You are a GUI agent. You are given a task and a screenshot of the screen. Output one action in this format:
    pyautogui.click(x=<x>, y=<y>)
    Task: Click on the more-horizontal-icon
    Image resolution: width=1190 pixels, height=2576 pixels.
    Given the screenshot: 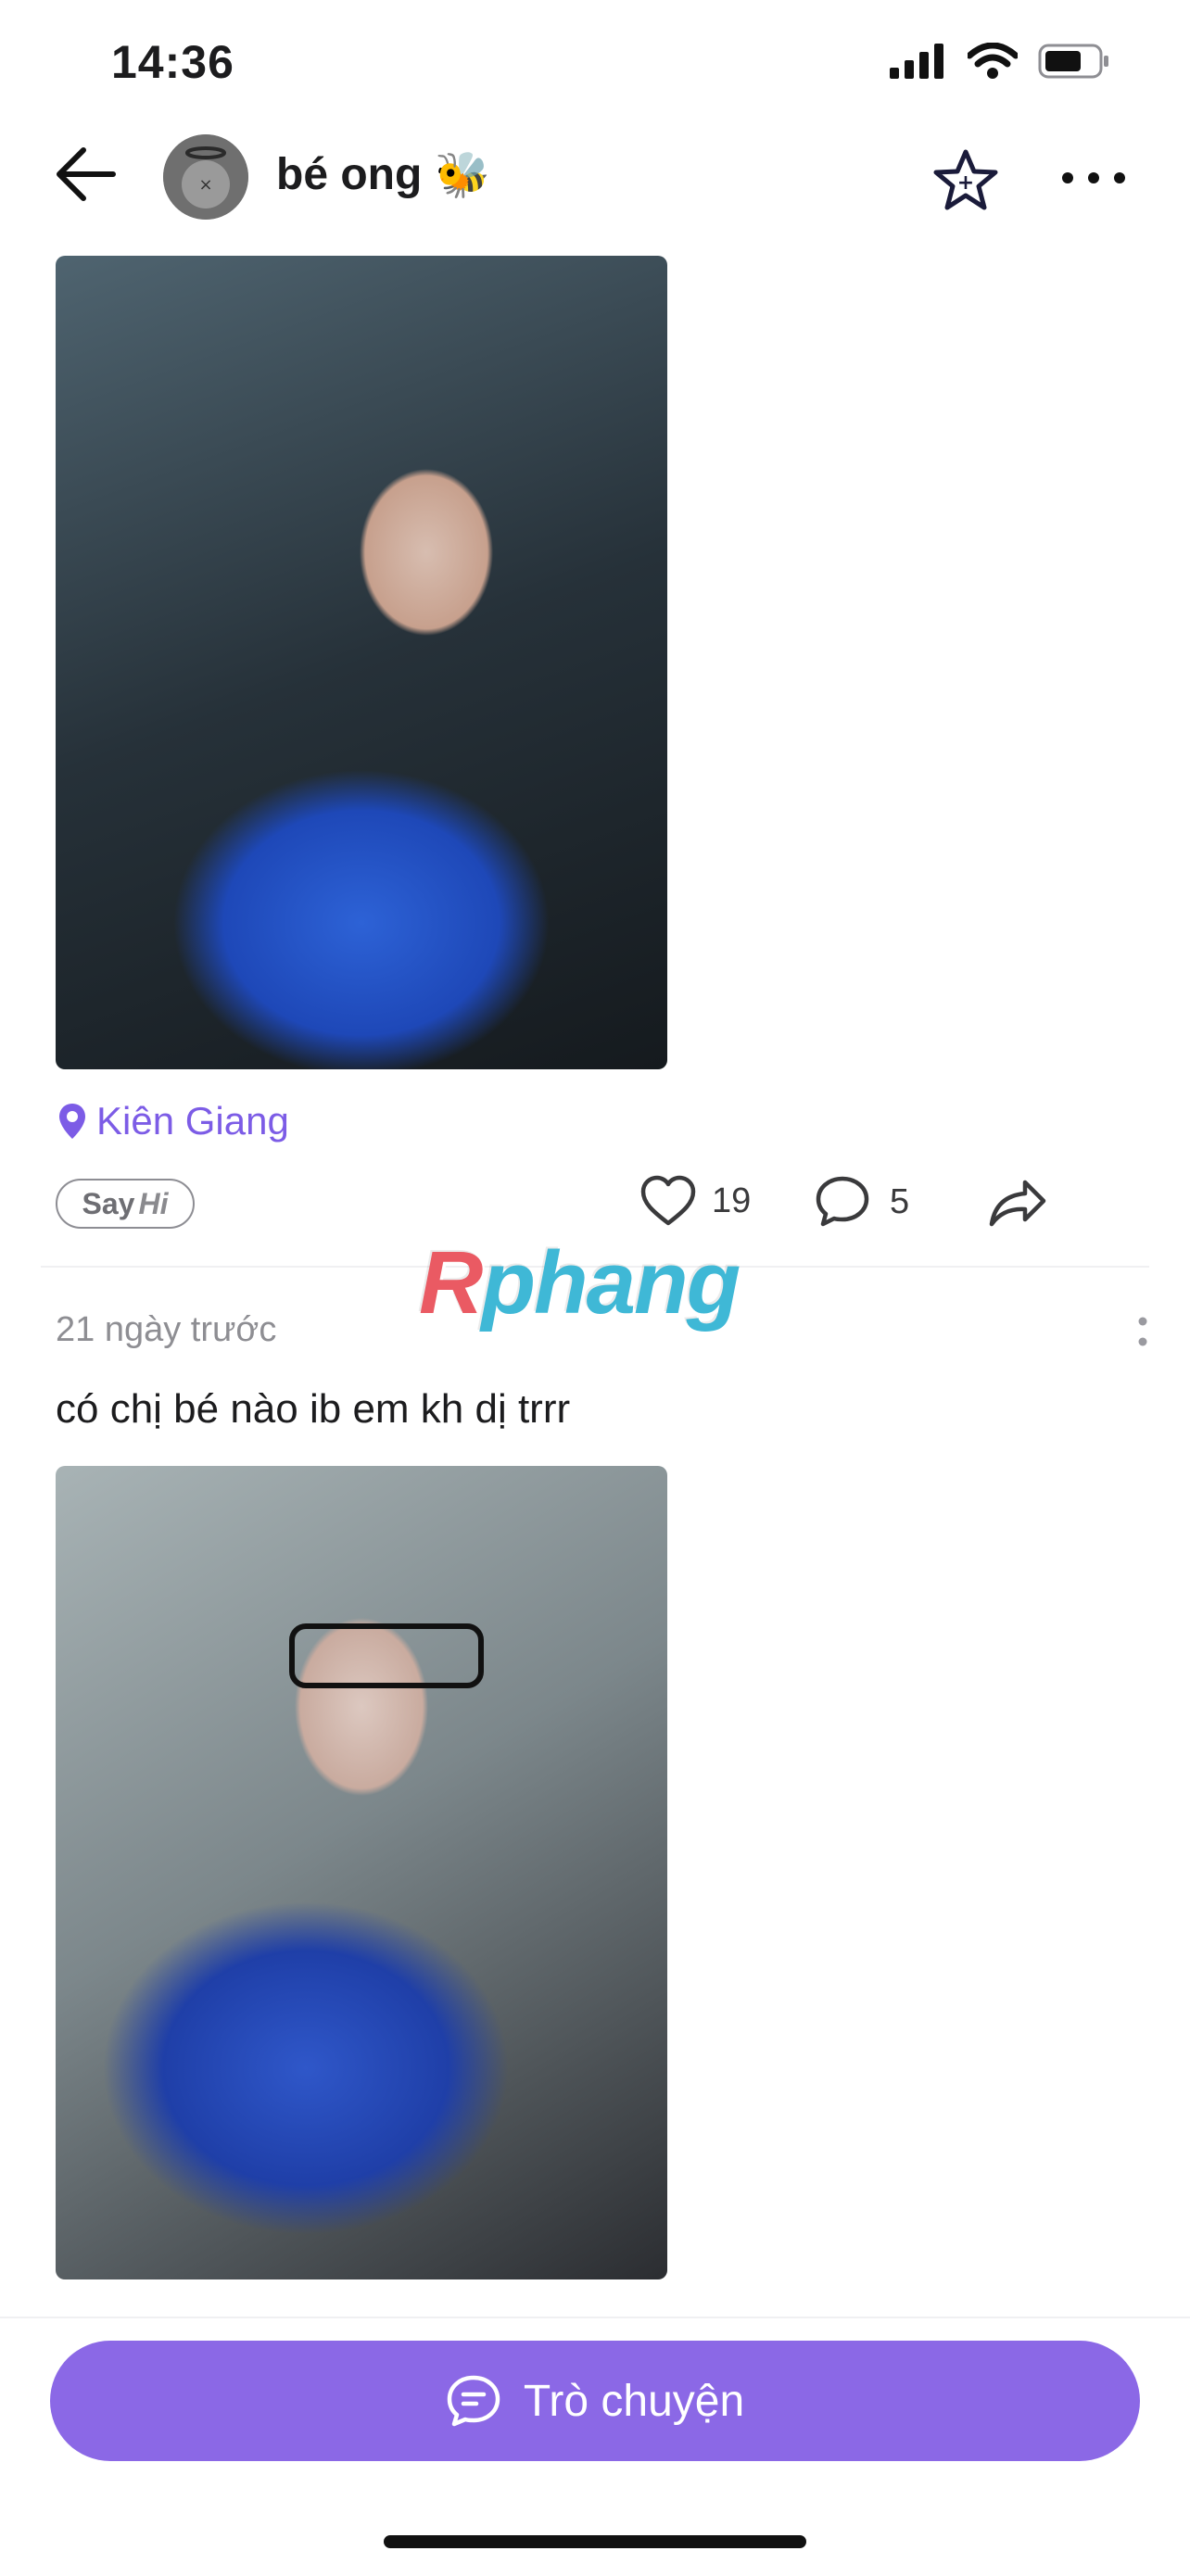 What is the action you would take?
    pyautogui.click(x=1093, y=178)
    